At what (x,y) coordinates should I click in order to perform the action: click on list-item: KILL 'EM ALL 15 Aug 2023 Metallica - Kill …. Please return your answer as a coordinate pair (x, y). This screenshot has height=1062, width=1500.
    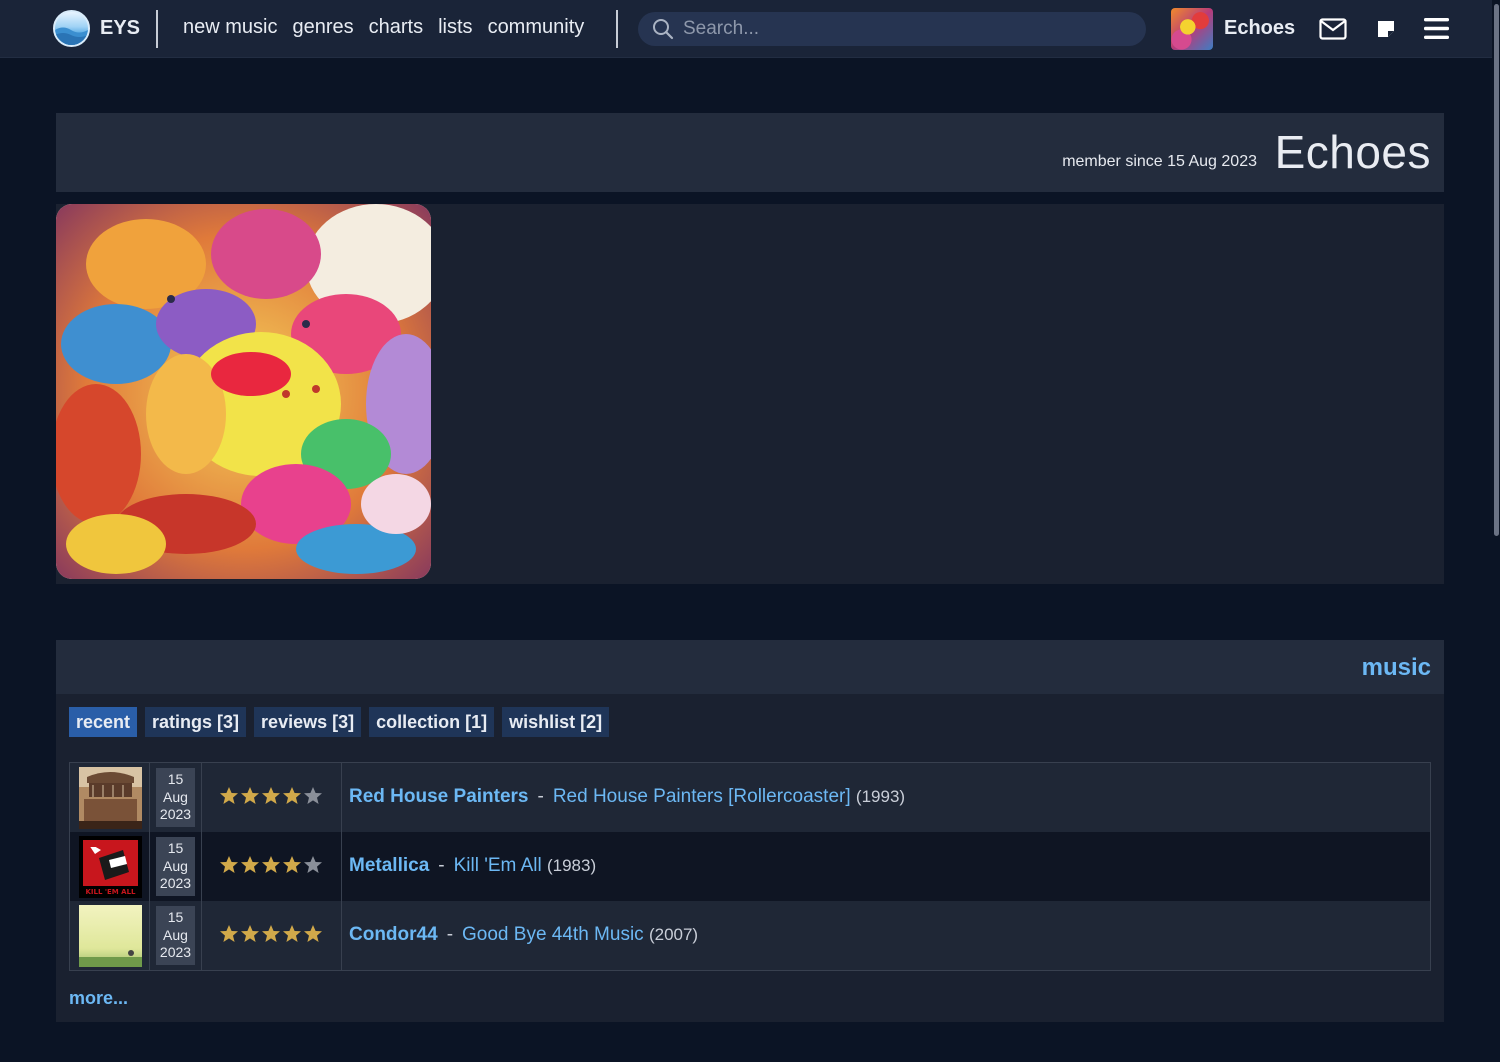
    Looking at the image, I should click on (750, 866).